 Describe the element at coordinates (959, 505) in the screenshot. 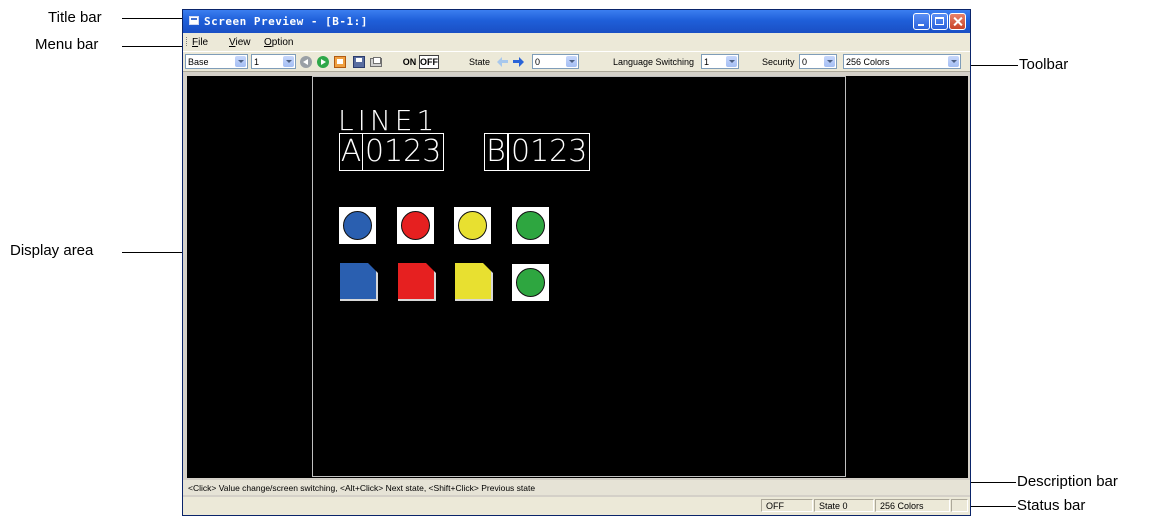

I see `status-grip` at that location.